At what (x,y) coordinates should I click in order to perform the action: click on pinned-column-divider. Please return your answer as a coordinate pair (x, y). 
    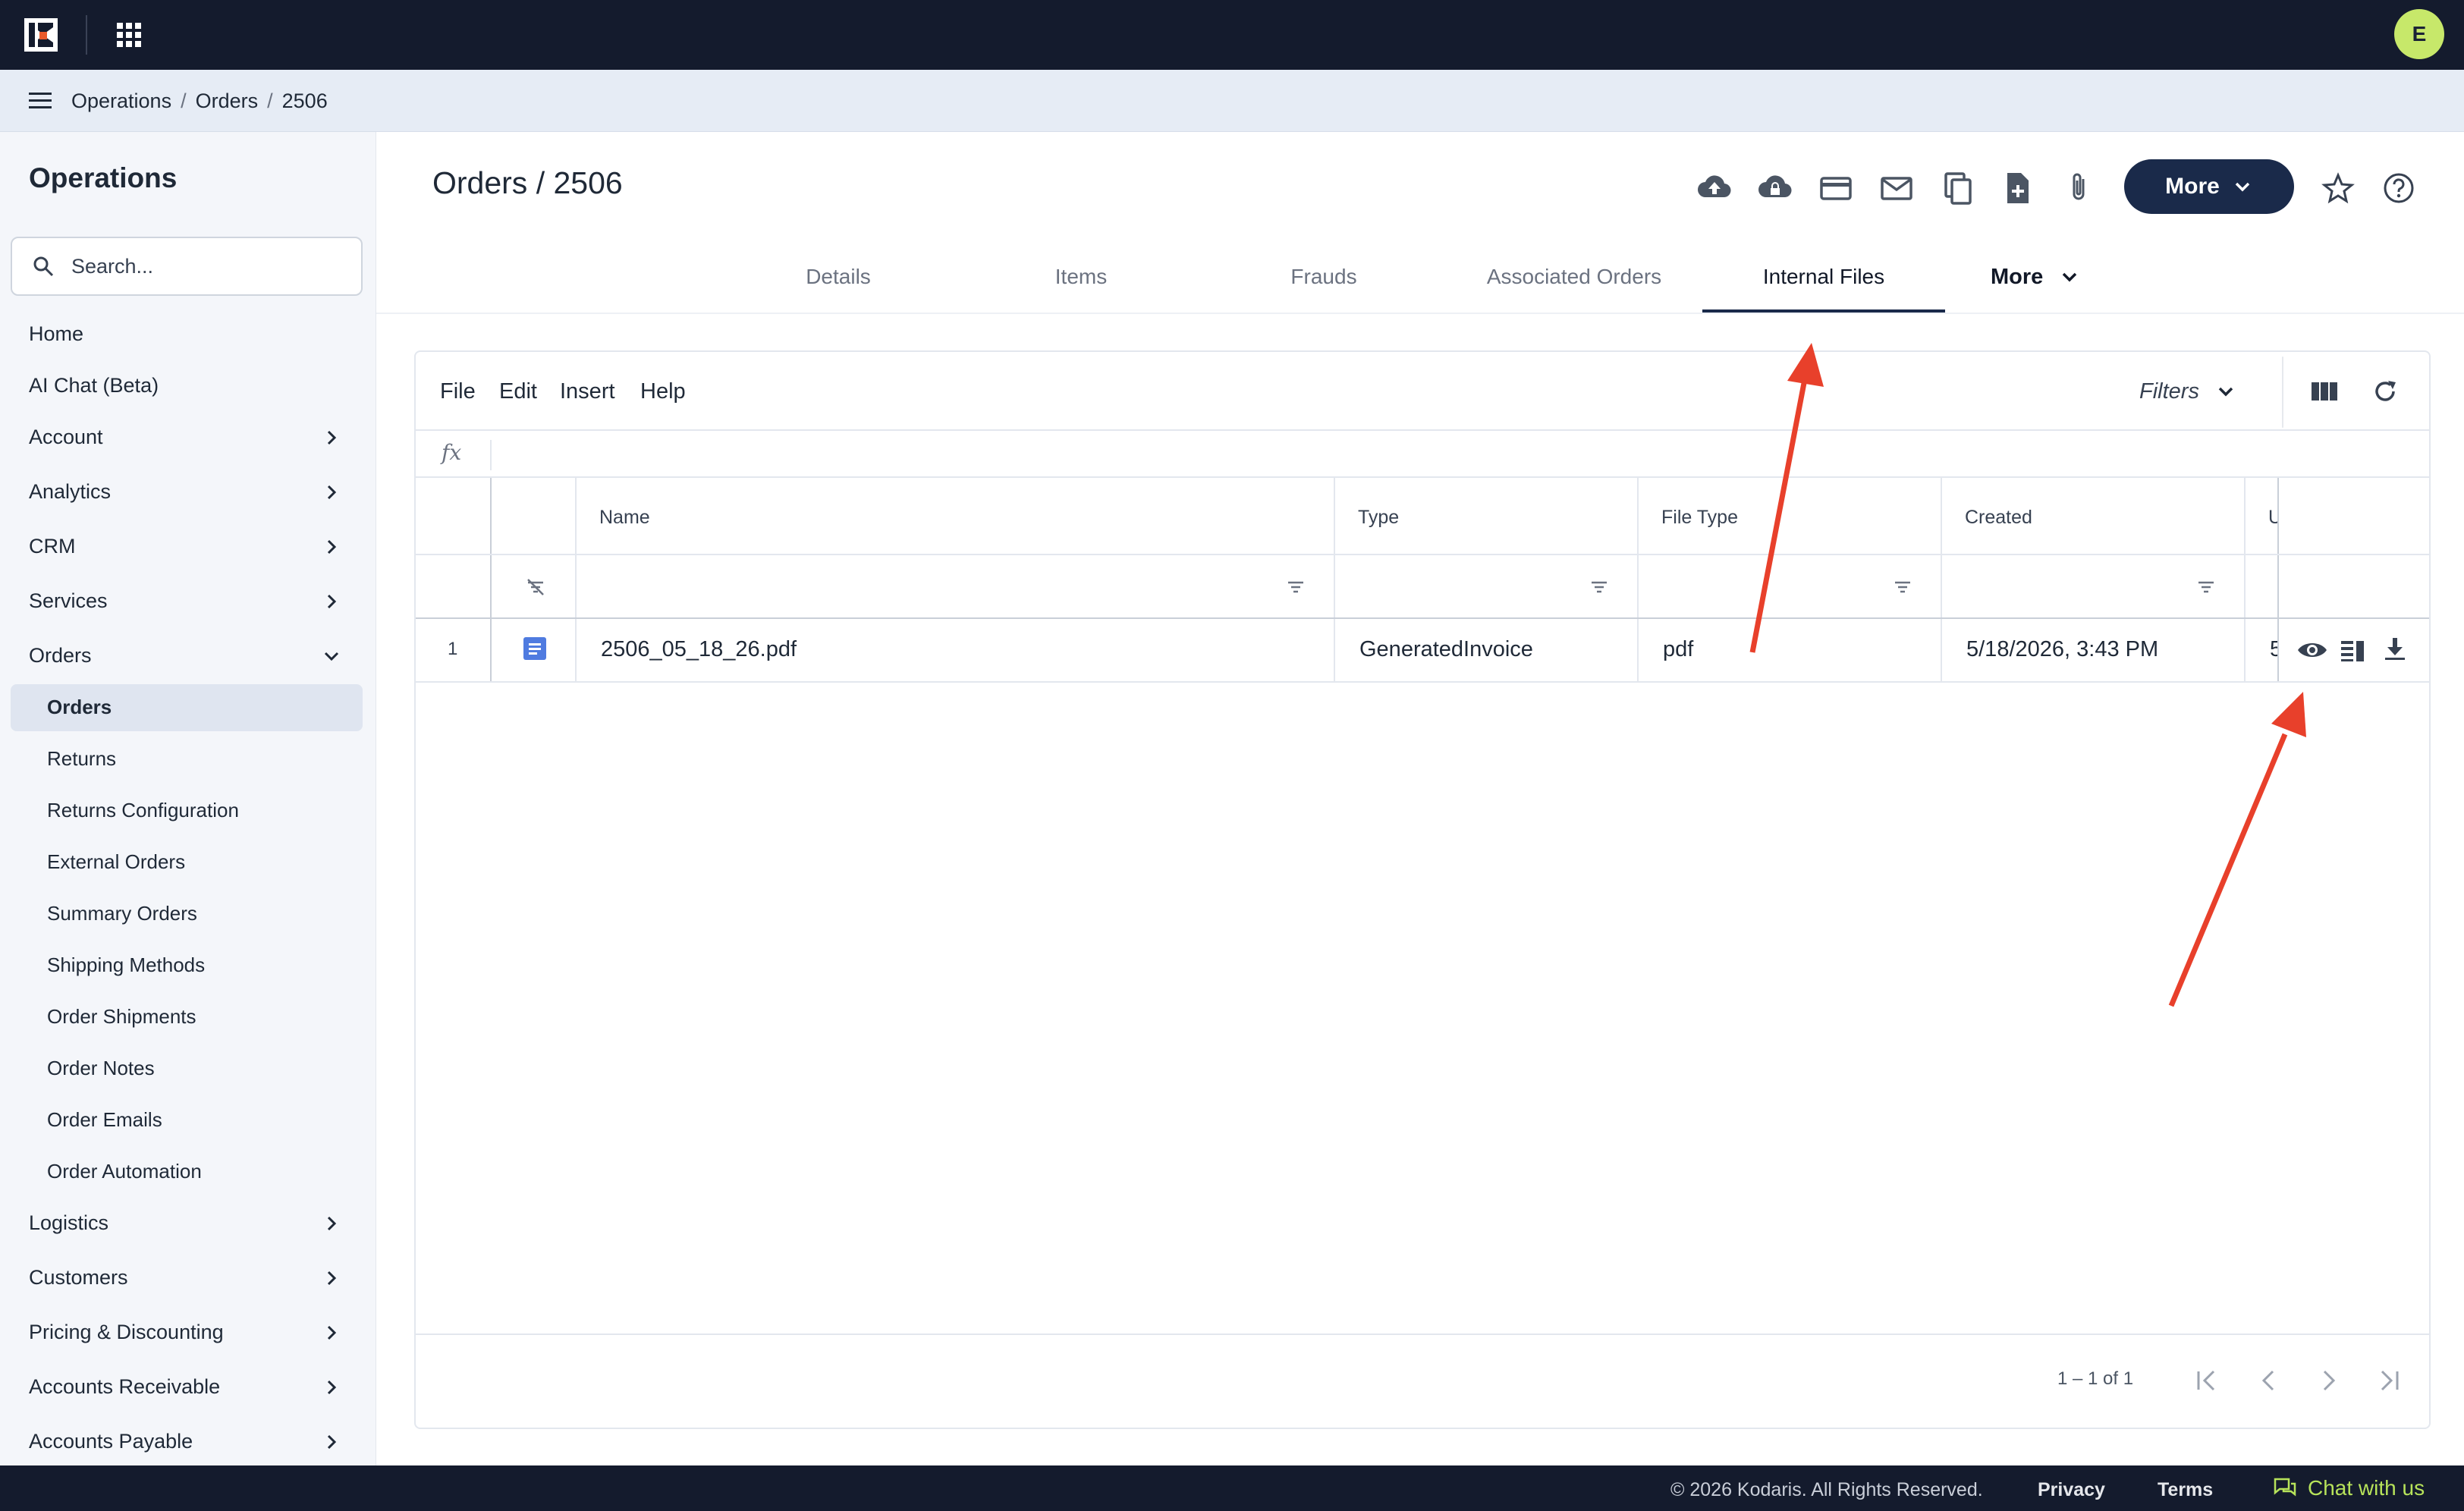
    Looking at the image, I should click on (2278, 579).